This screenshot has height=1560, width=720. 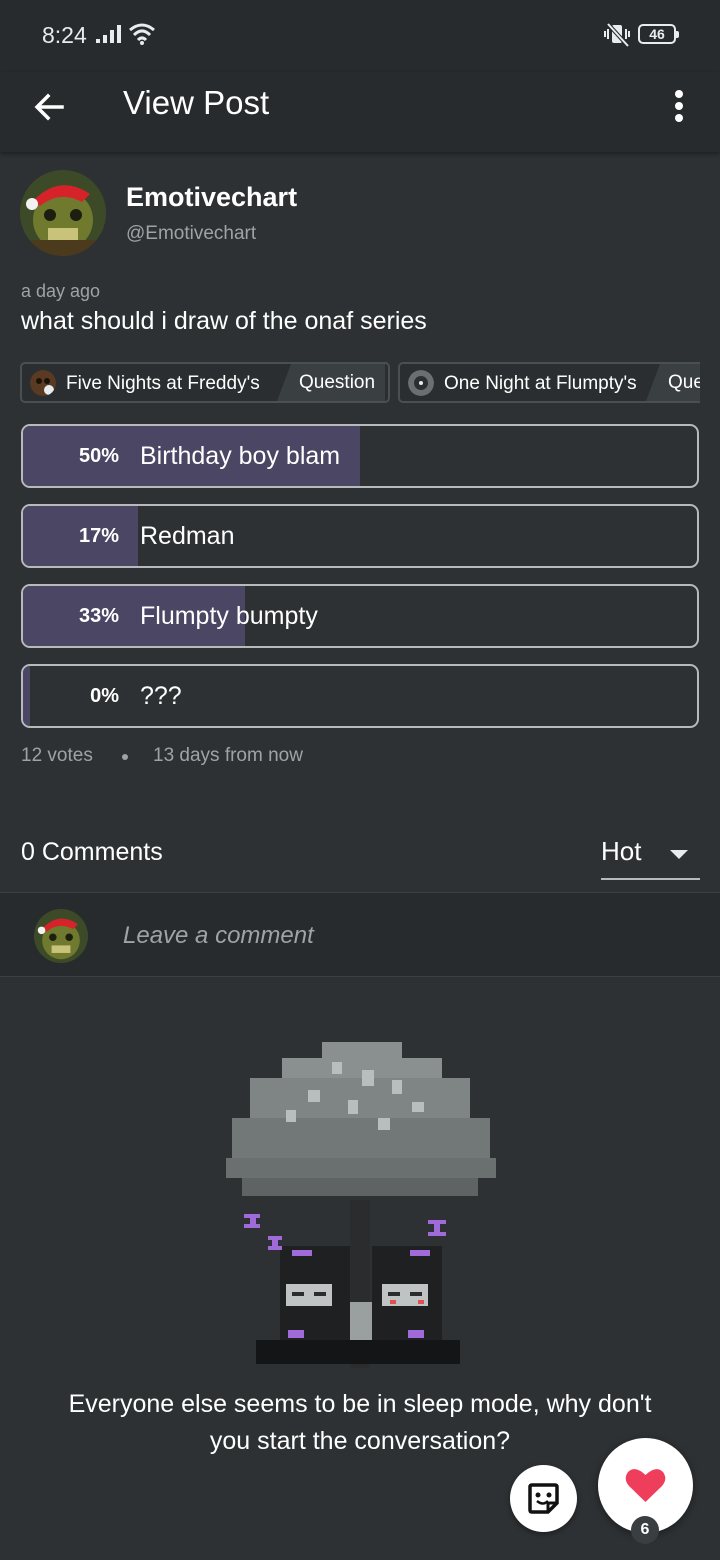 I want to click on separator-dot, so click(x=125, y=757).